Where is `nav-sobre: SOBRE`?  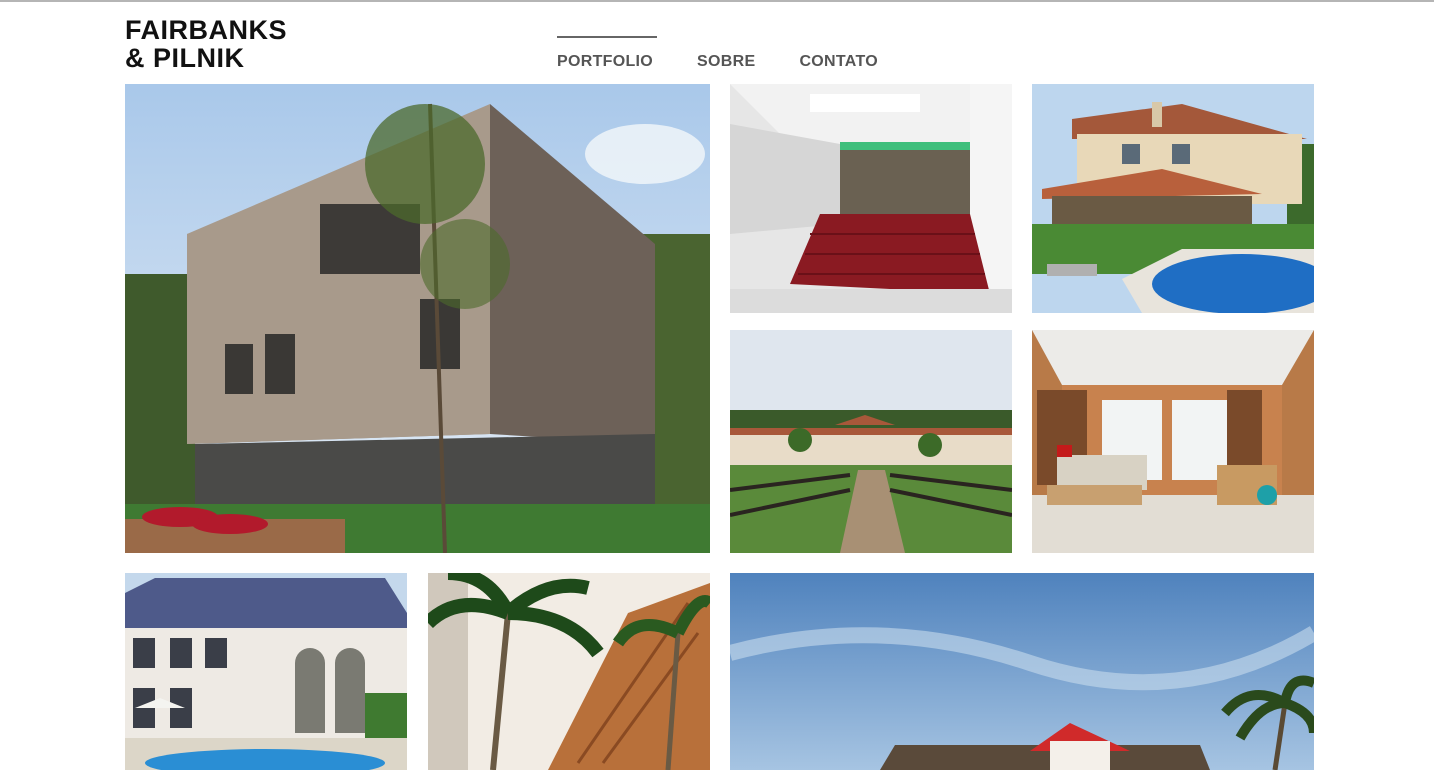
nav-sobre: SOBRE is located at coordinates (726, 53).